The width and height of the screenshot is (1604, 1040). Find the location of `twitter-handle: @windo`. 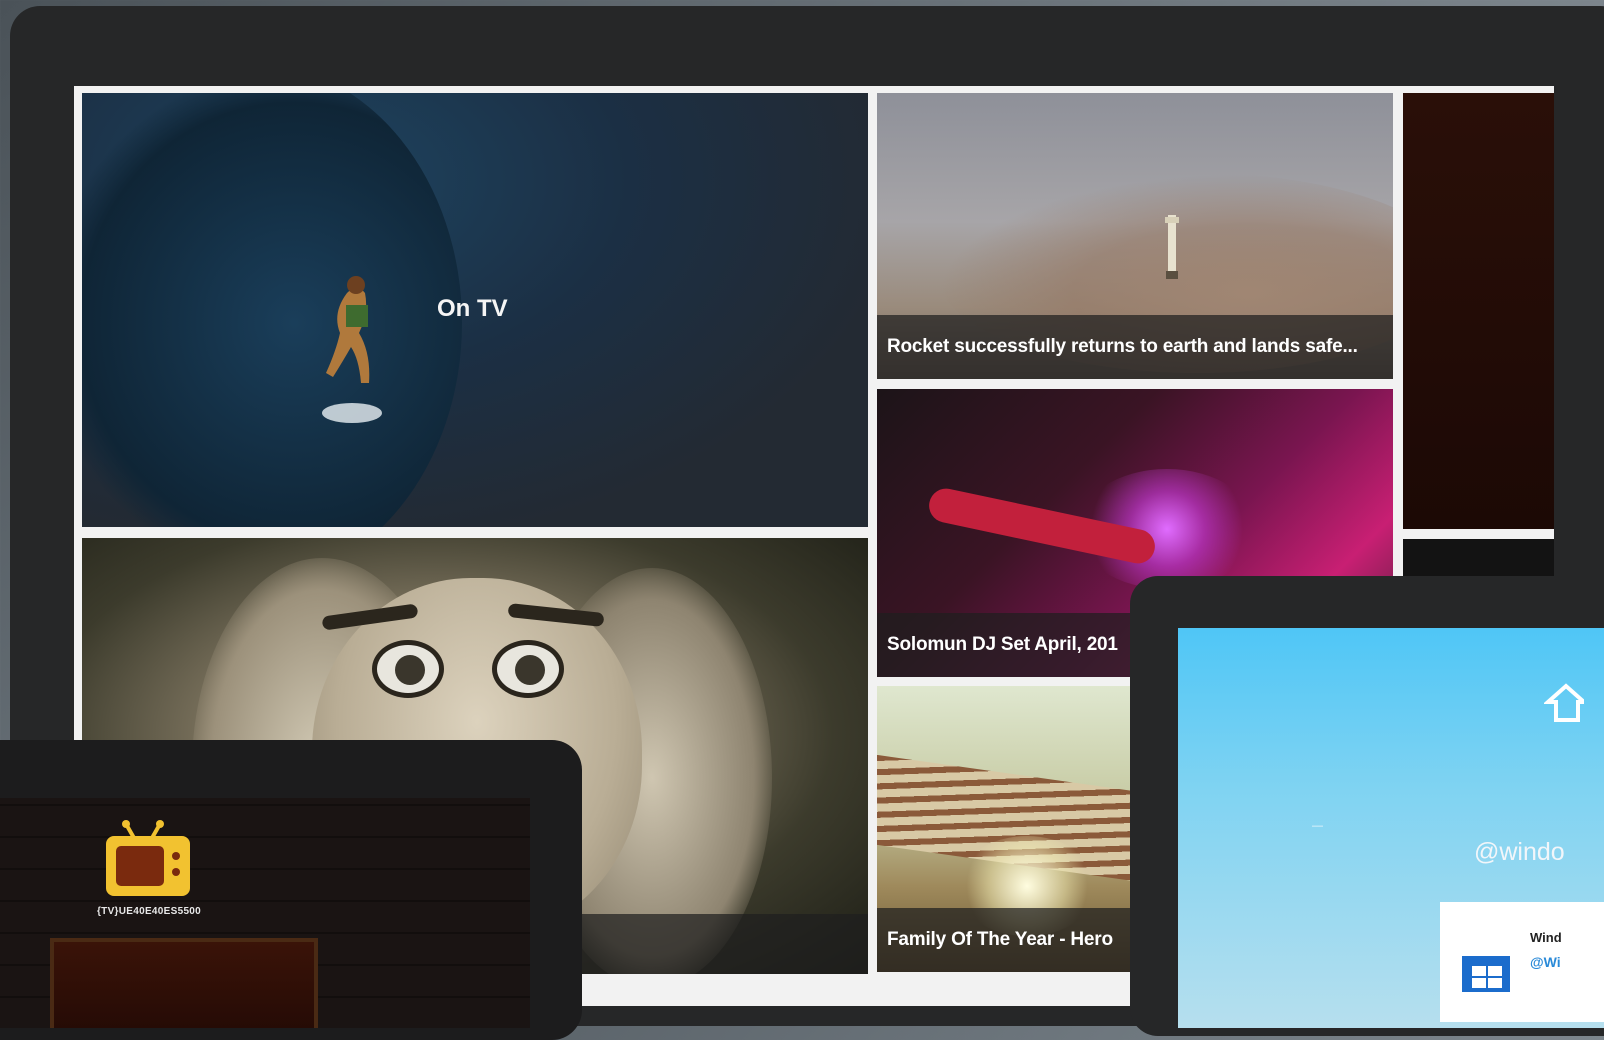

twitter-handle: @windo is located at coordinates (1519, 852).